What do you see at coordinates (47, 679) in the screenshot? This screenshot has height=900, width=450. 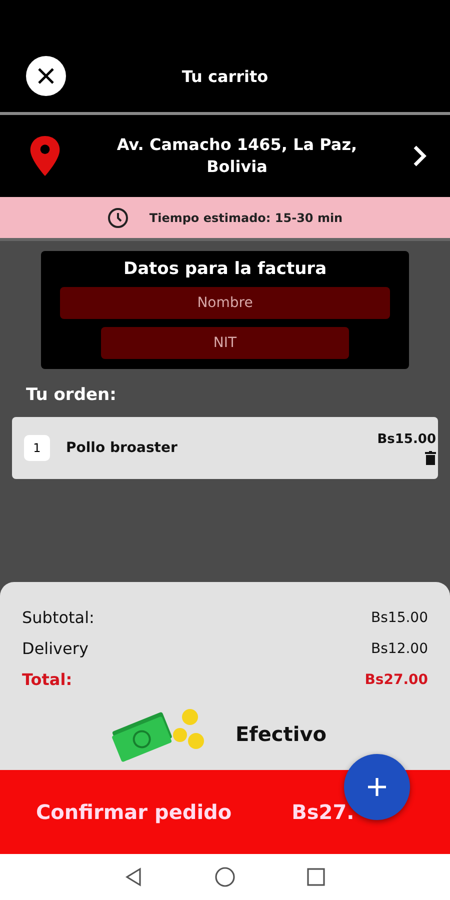 I see `summary-label: Total:` at bounding box center [47, 679].